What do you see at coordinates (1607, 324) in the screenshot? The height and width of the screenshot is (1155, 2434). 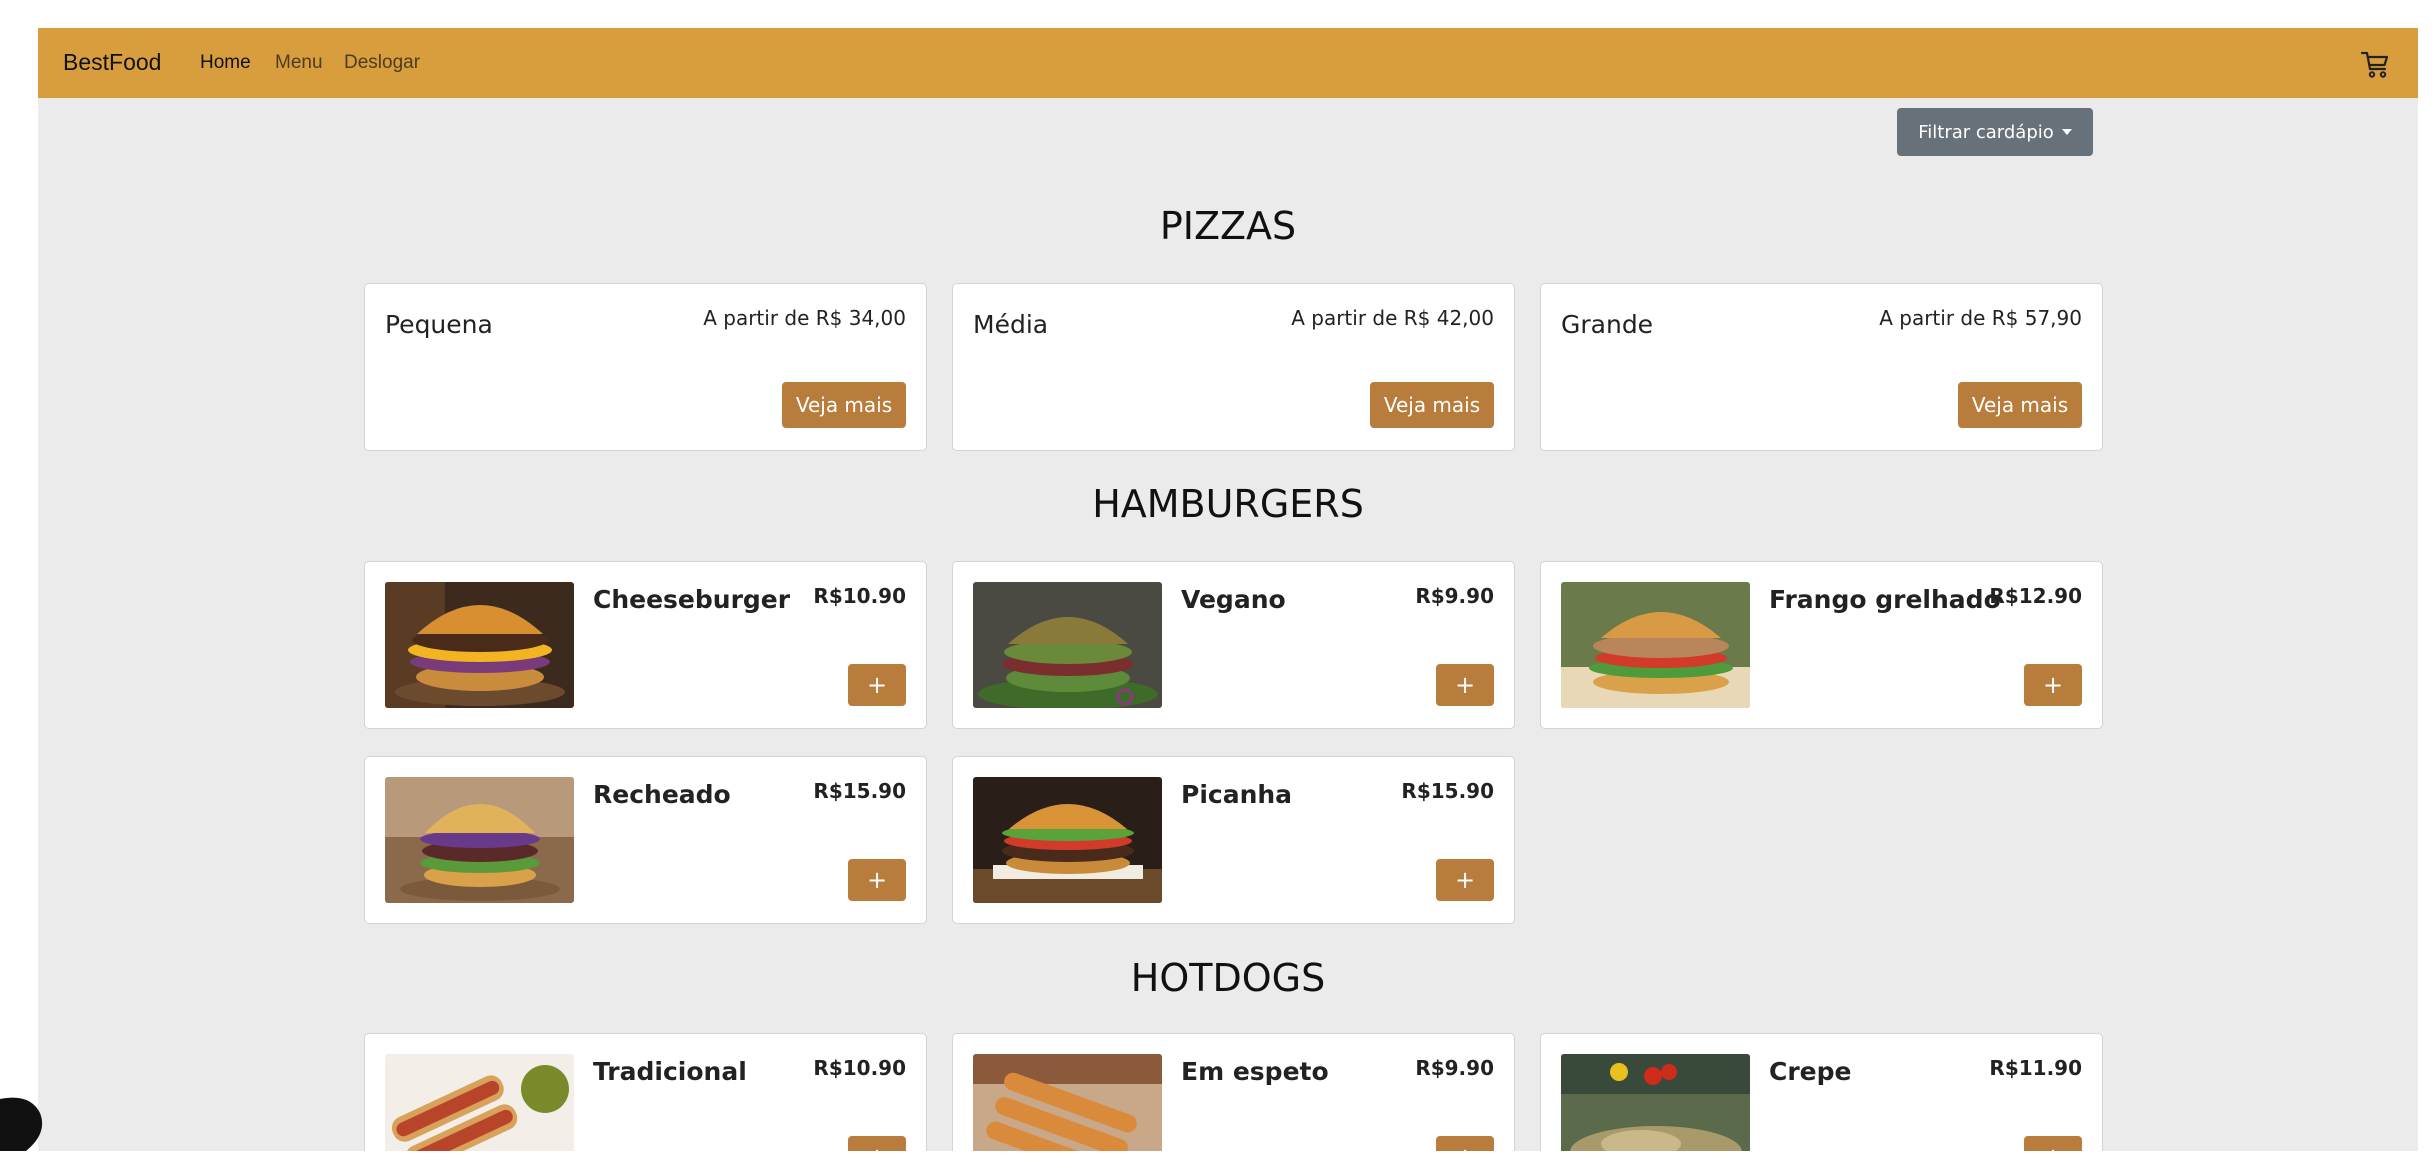 I see `item-name: Grande` at bounding box center [1607, 324].